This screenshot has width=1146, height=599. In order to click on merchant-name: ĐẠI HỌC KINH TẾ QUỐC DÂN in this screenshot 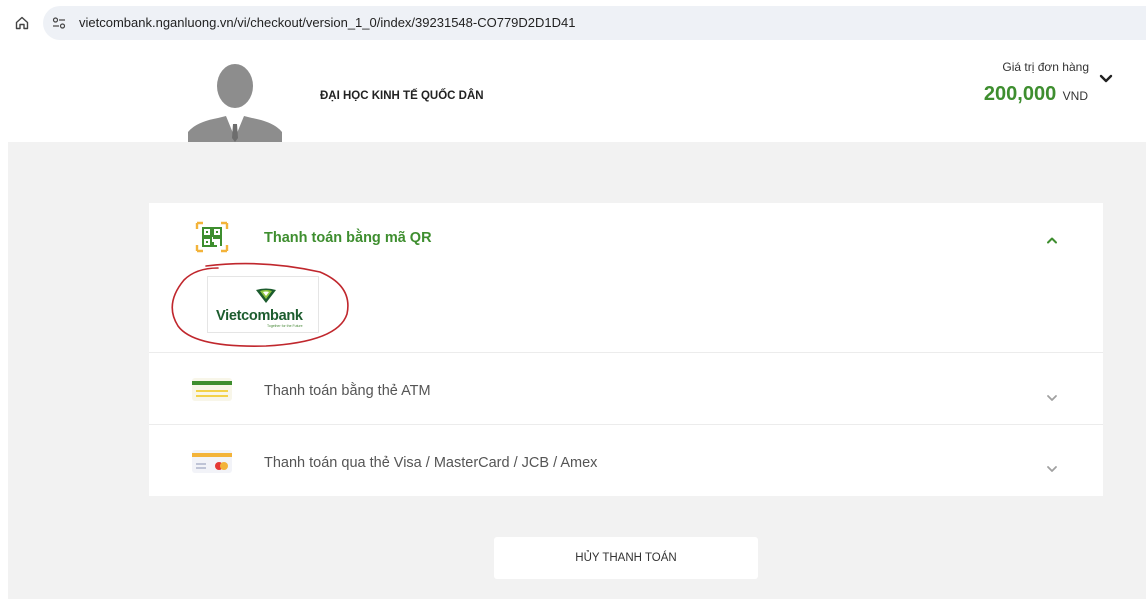, I will do `click(402, 96)`.